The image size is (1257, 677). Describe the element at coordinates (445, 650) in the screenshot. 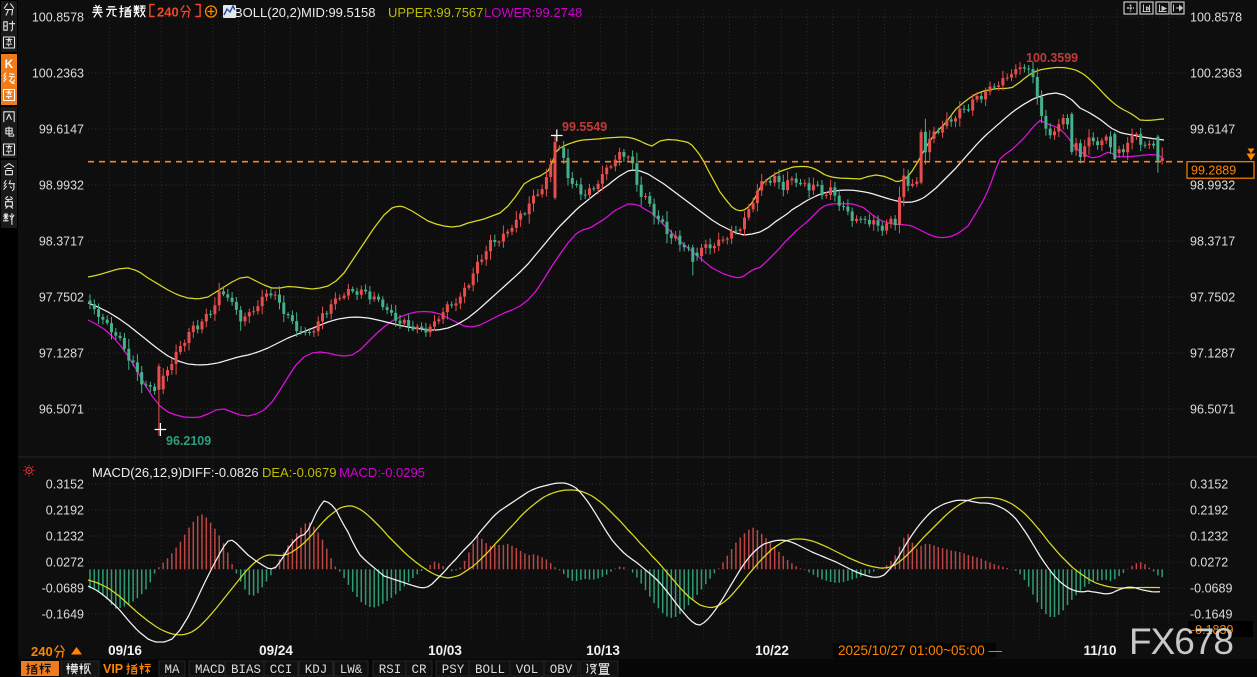

I see `svg-text: 10/03` at that location.